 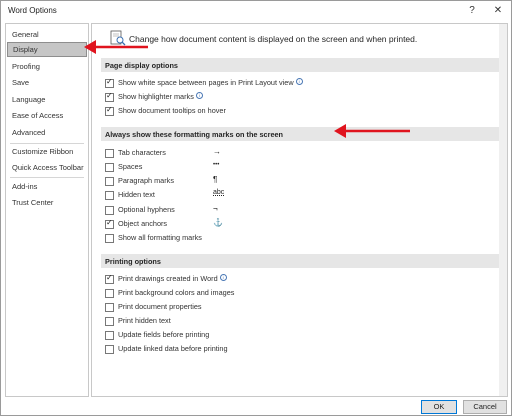 What do you see at coordinates (136, 194) in the screenshot?
I see `option-label: Hidden text` at bounding box center [136, 194].